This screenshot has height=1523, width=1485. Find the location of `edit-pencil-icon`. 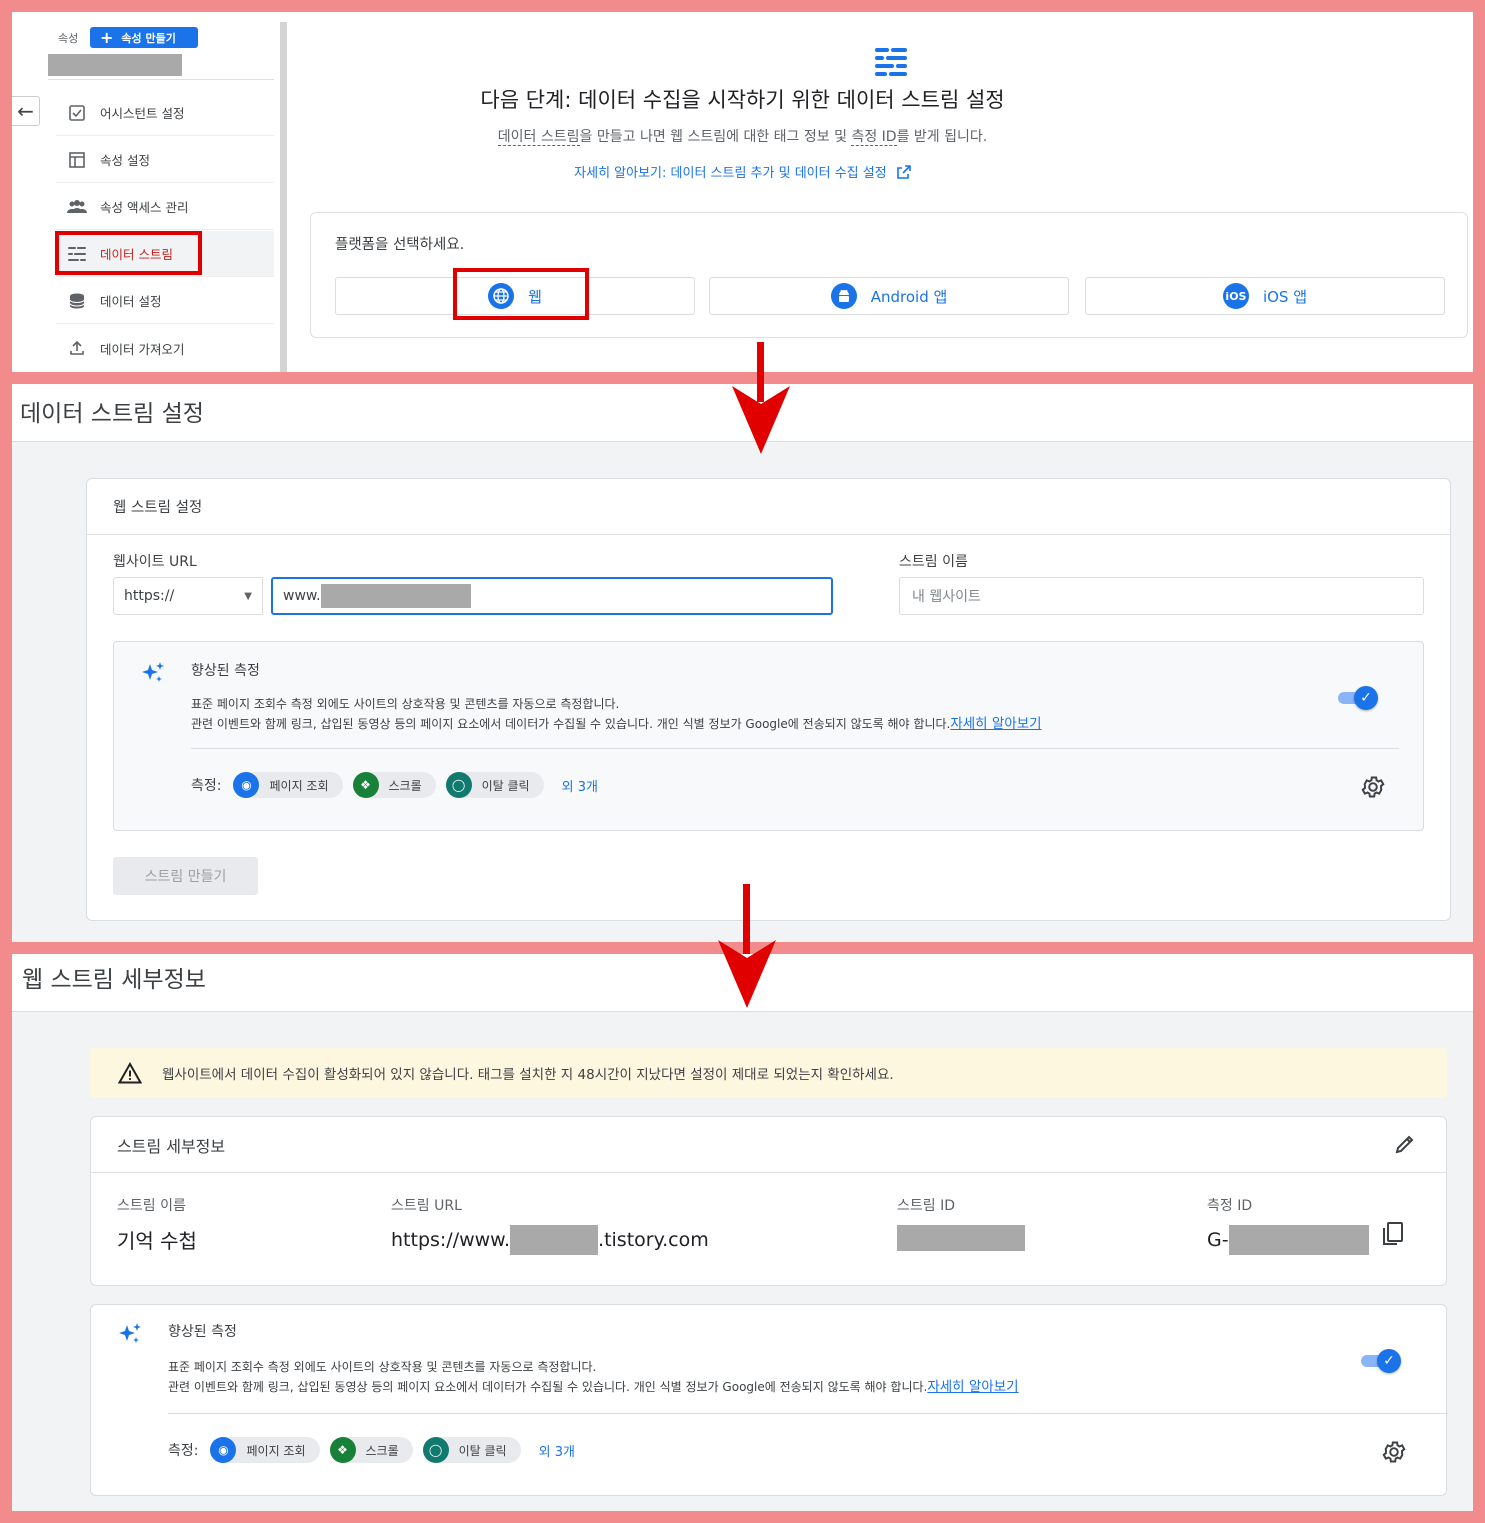

edit-pencil-icon is located at coordinates (1405, 1144).